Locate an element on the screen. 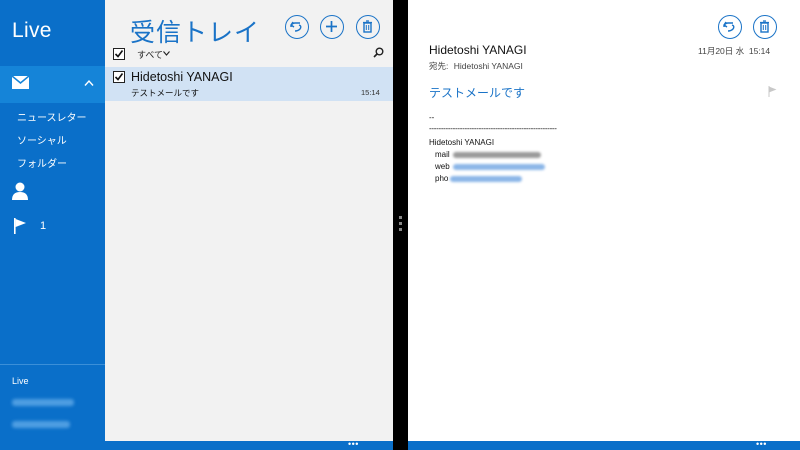  message-time: 15:14 is located at coordinates (370, 92).